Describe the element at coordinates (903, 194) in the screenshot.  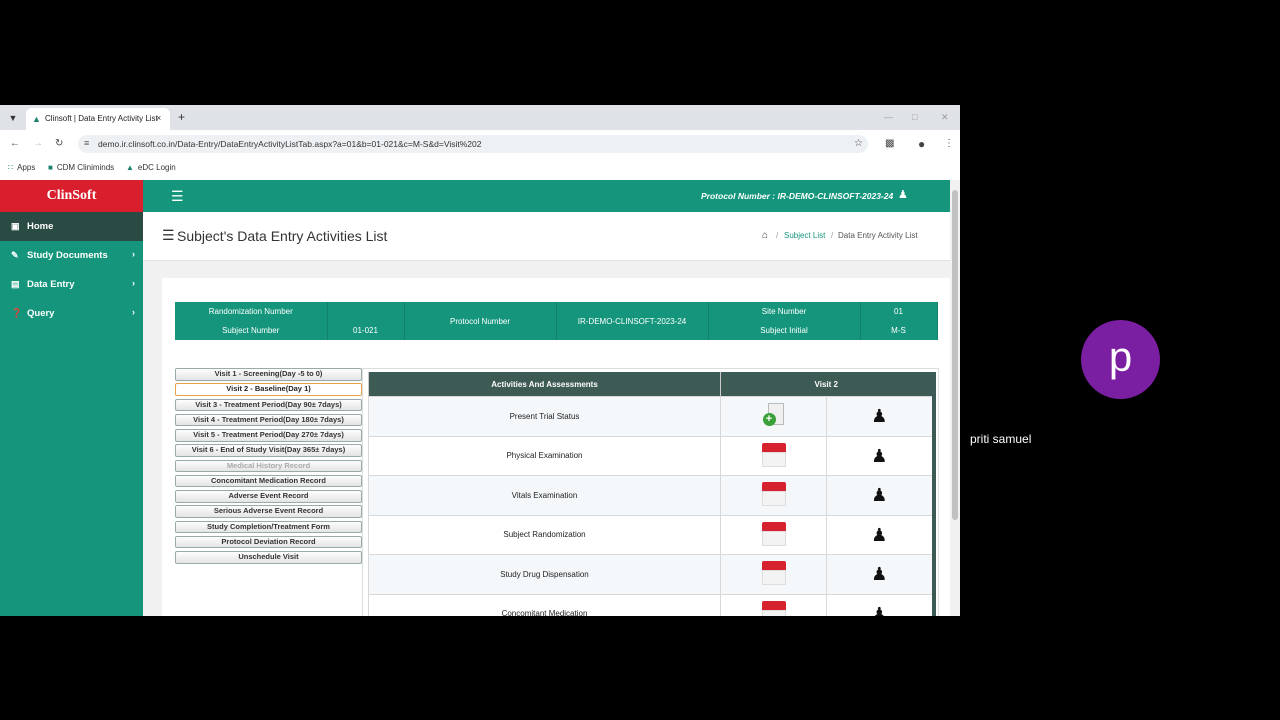
I see `user-icon: ♟` at that location.